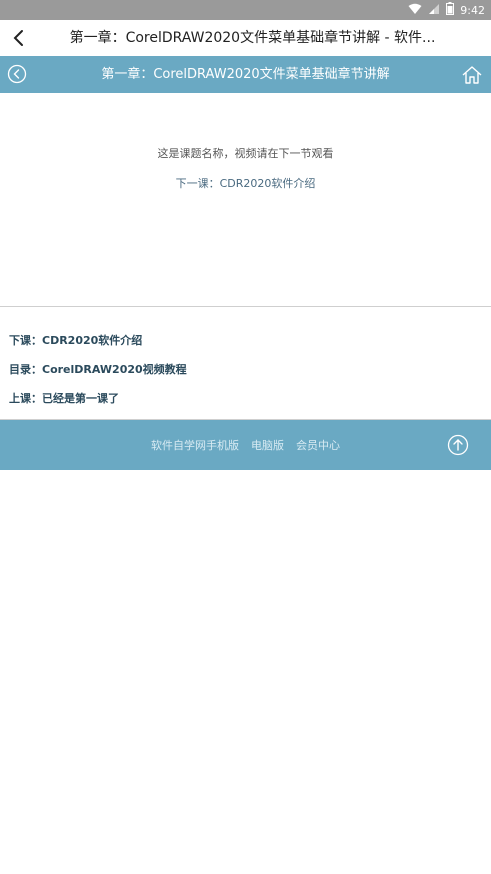 Image resolution: width=491 pixels, height=874 pixels. What do you see at coordinates (75, 340) in the screenshot?
I see `next-lesson-item: 下课：CDR2020软件介绍` at bounding box center [75, 340].